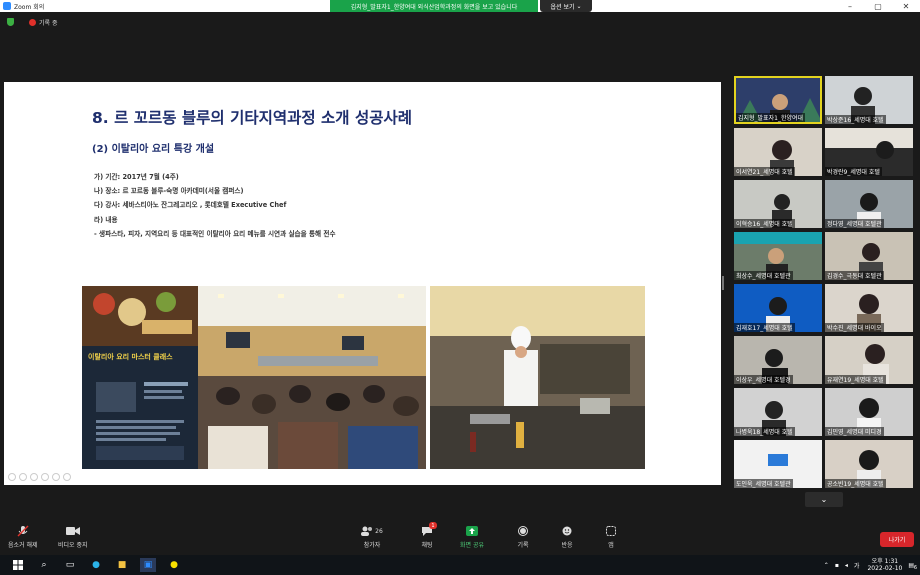  Describe the element at coordinates (434, 6) in the screenshot. I see `screen-share-banner: 김지형_발표자1_한양여대 외식산업학과정의 화면을 보고 있습니다` at that location.